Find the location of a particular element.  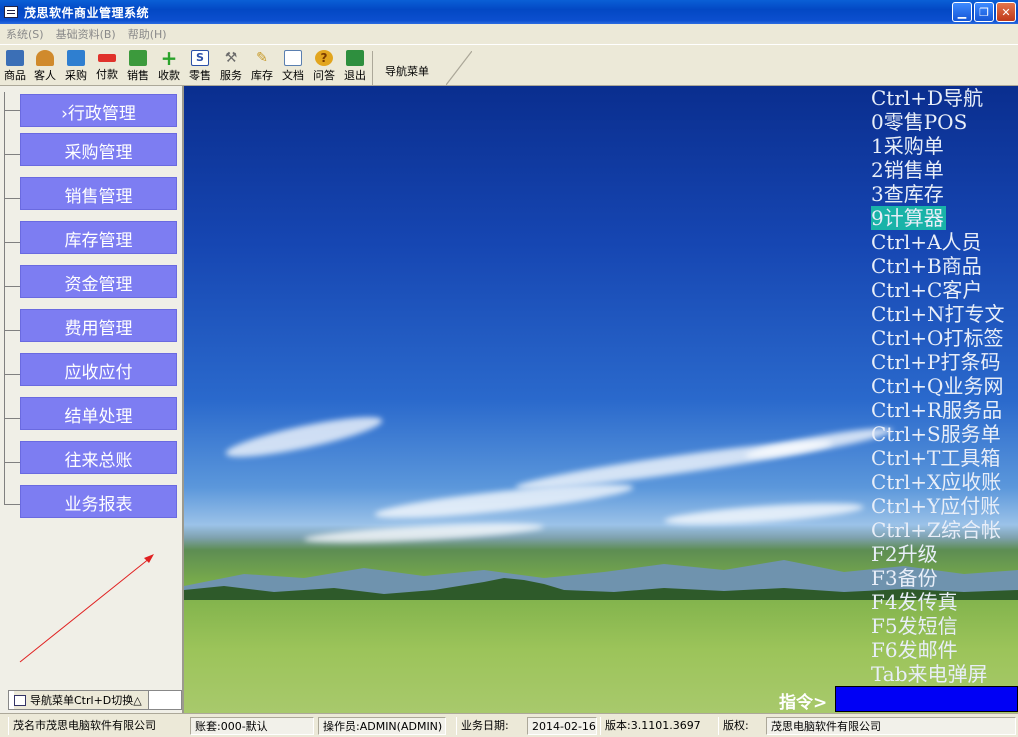

status-date-label: 业务日期: is located at coordinates (490, 726).